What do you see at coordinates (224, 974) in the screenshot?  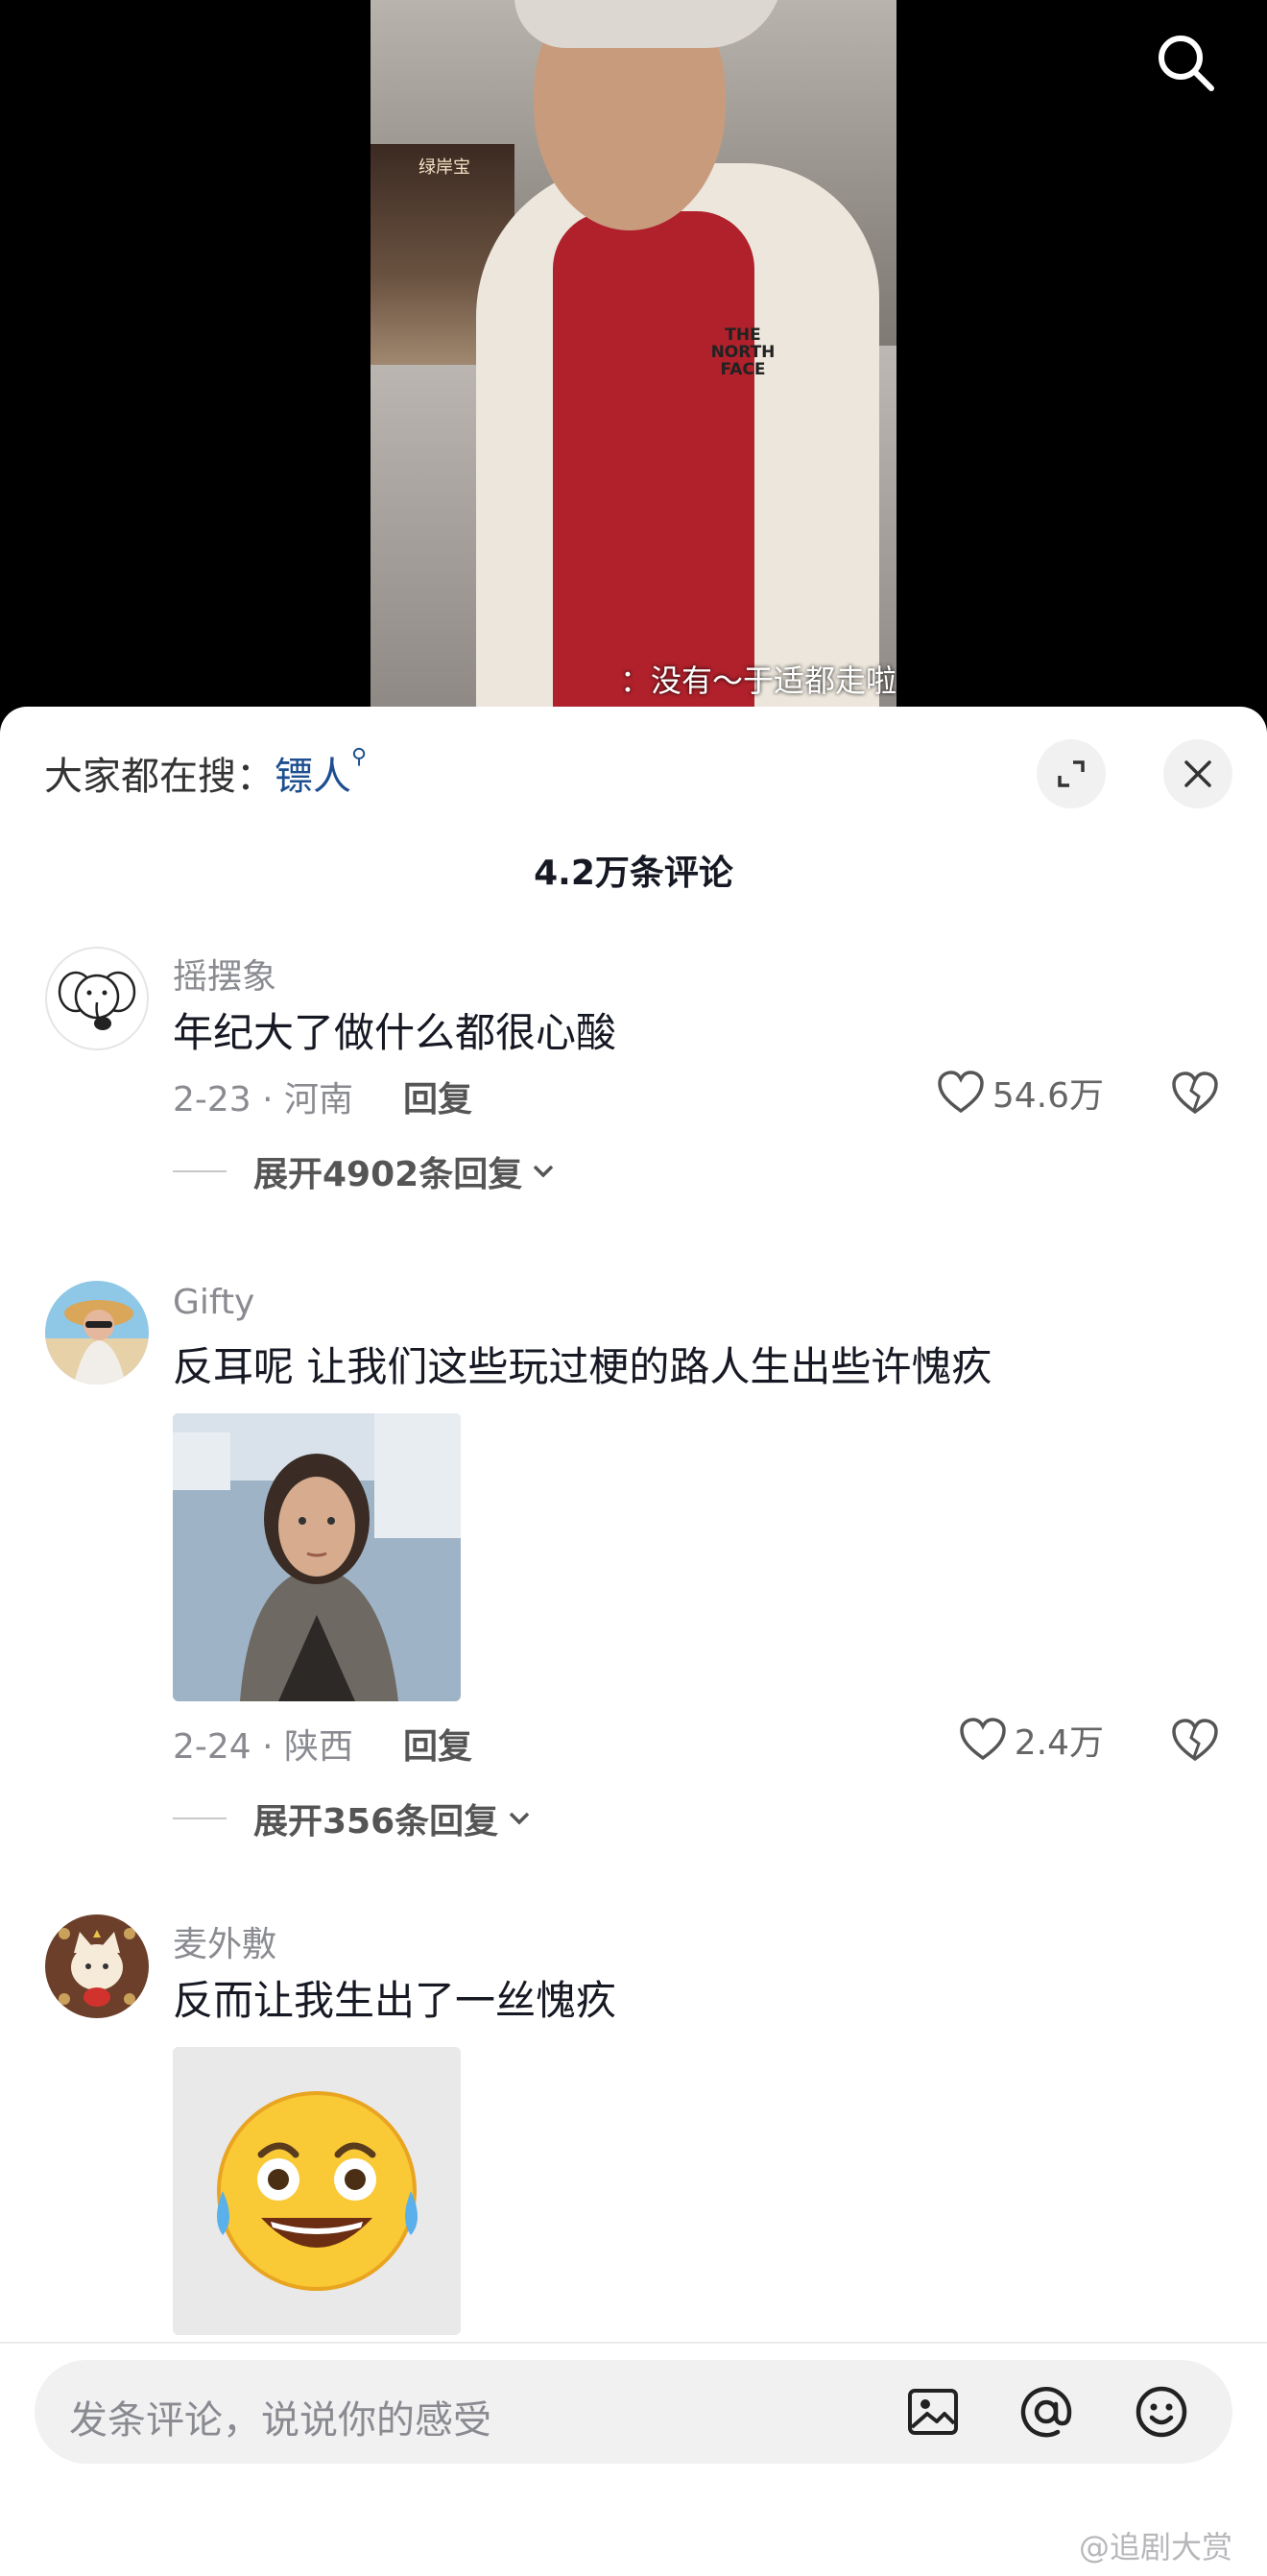 I see `comment-username: 摇摆象` at bounding box center [224, 974].